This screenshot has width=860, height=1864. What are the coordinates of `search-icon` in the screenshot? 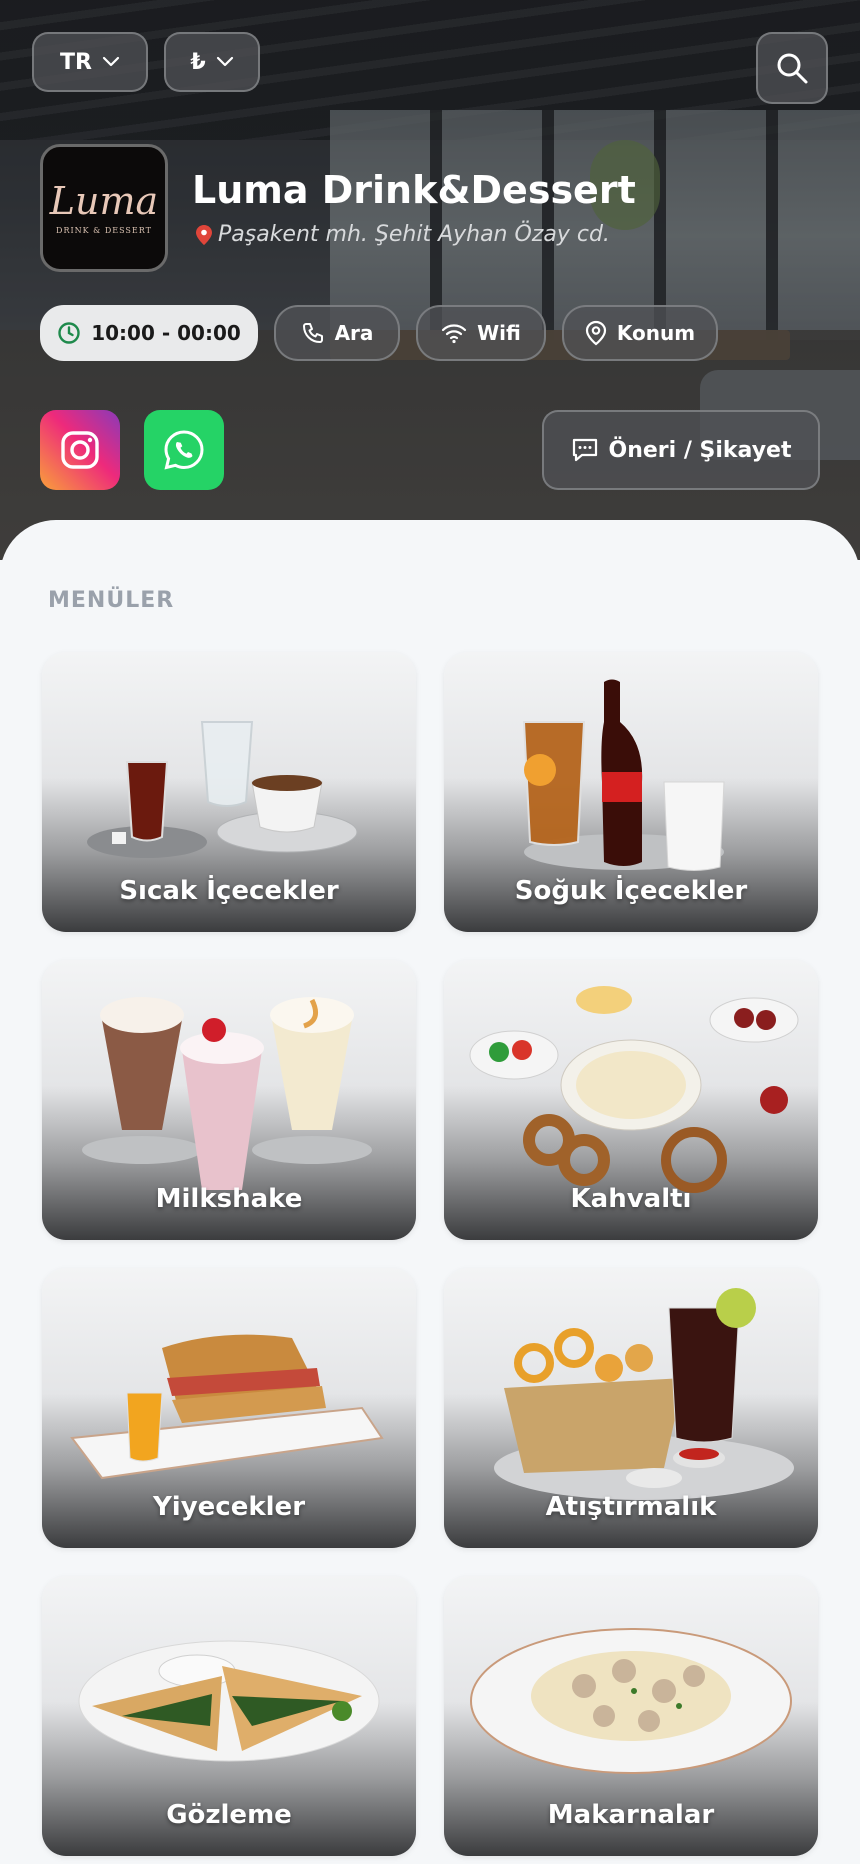 It's located at (792, 68).